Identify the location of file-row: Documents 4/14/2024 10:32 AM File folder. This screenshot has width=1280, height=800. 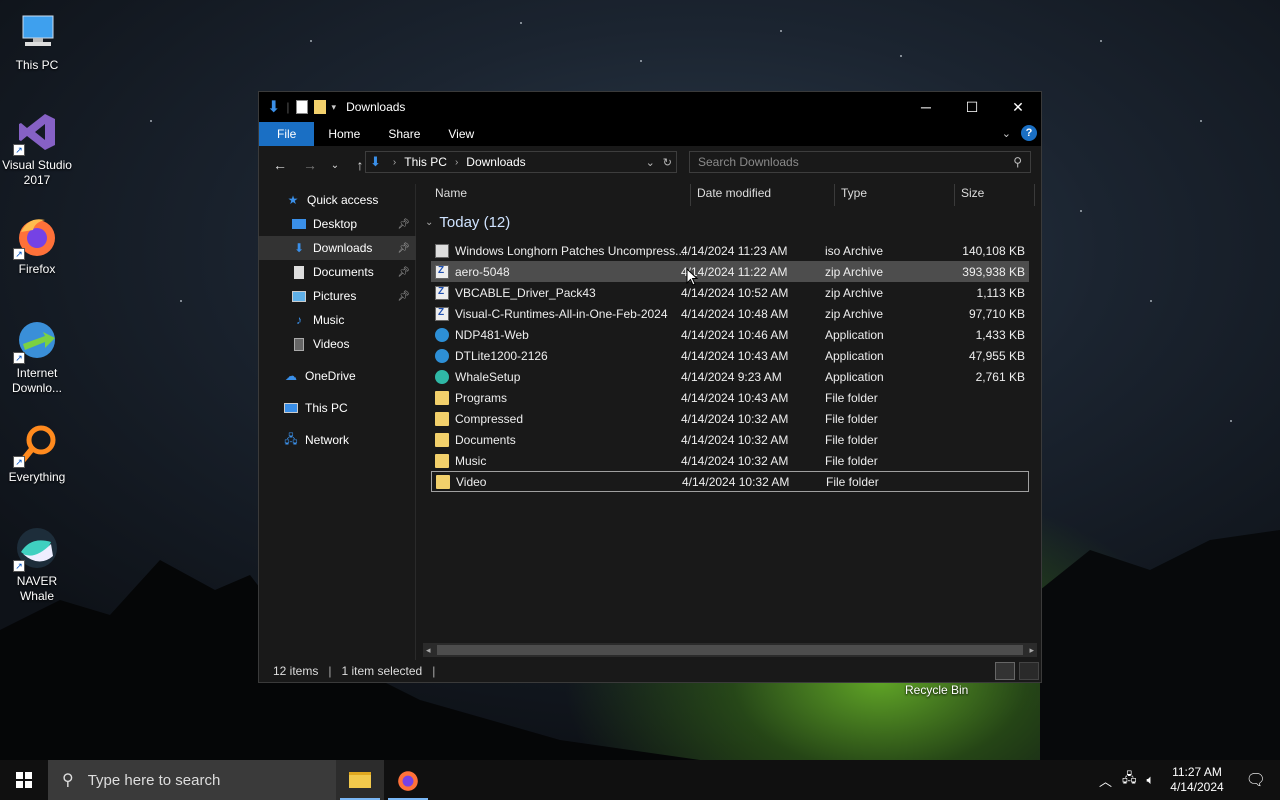
(730, 439).